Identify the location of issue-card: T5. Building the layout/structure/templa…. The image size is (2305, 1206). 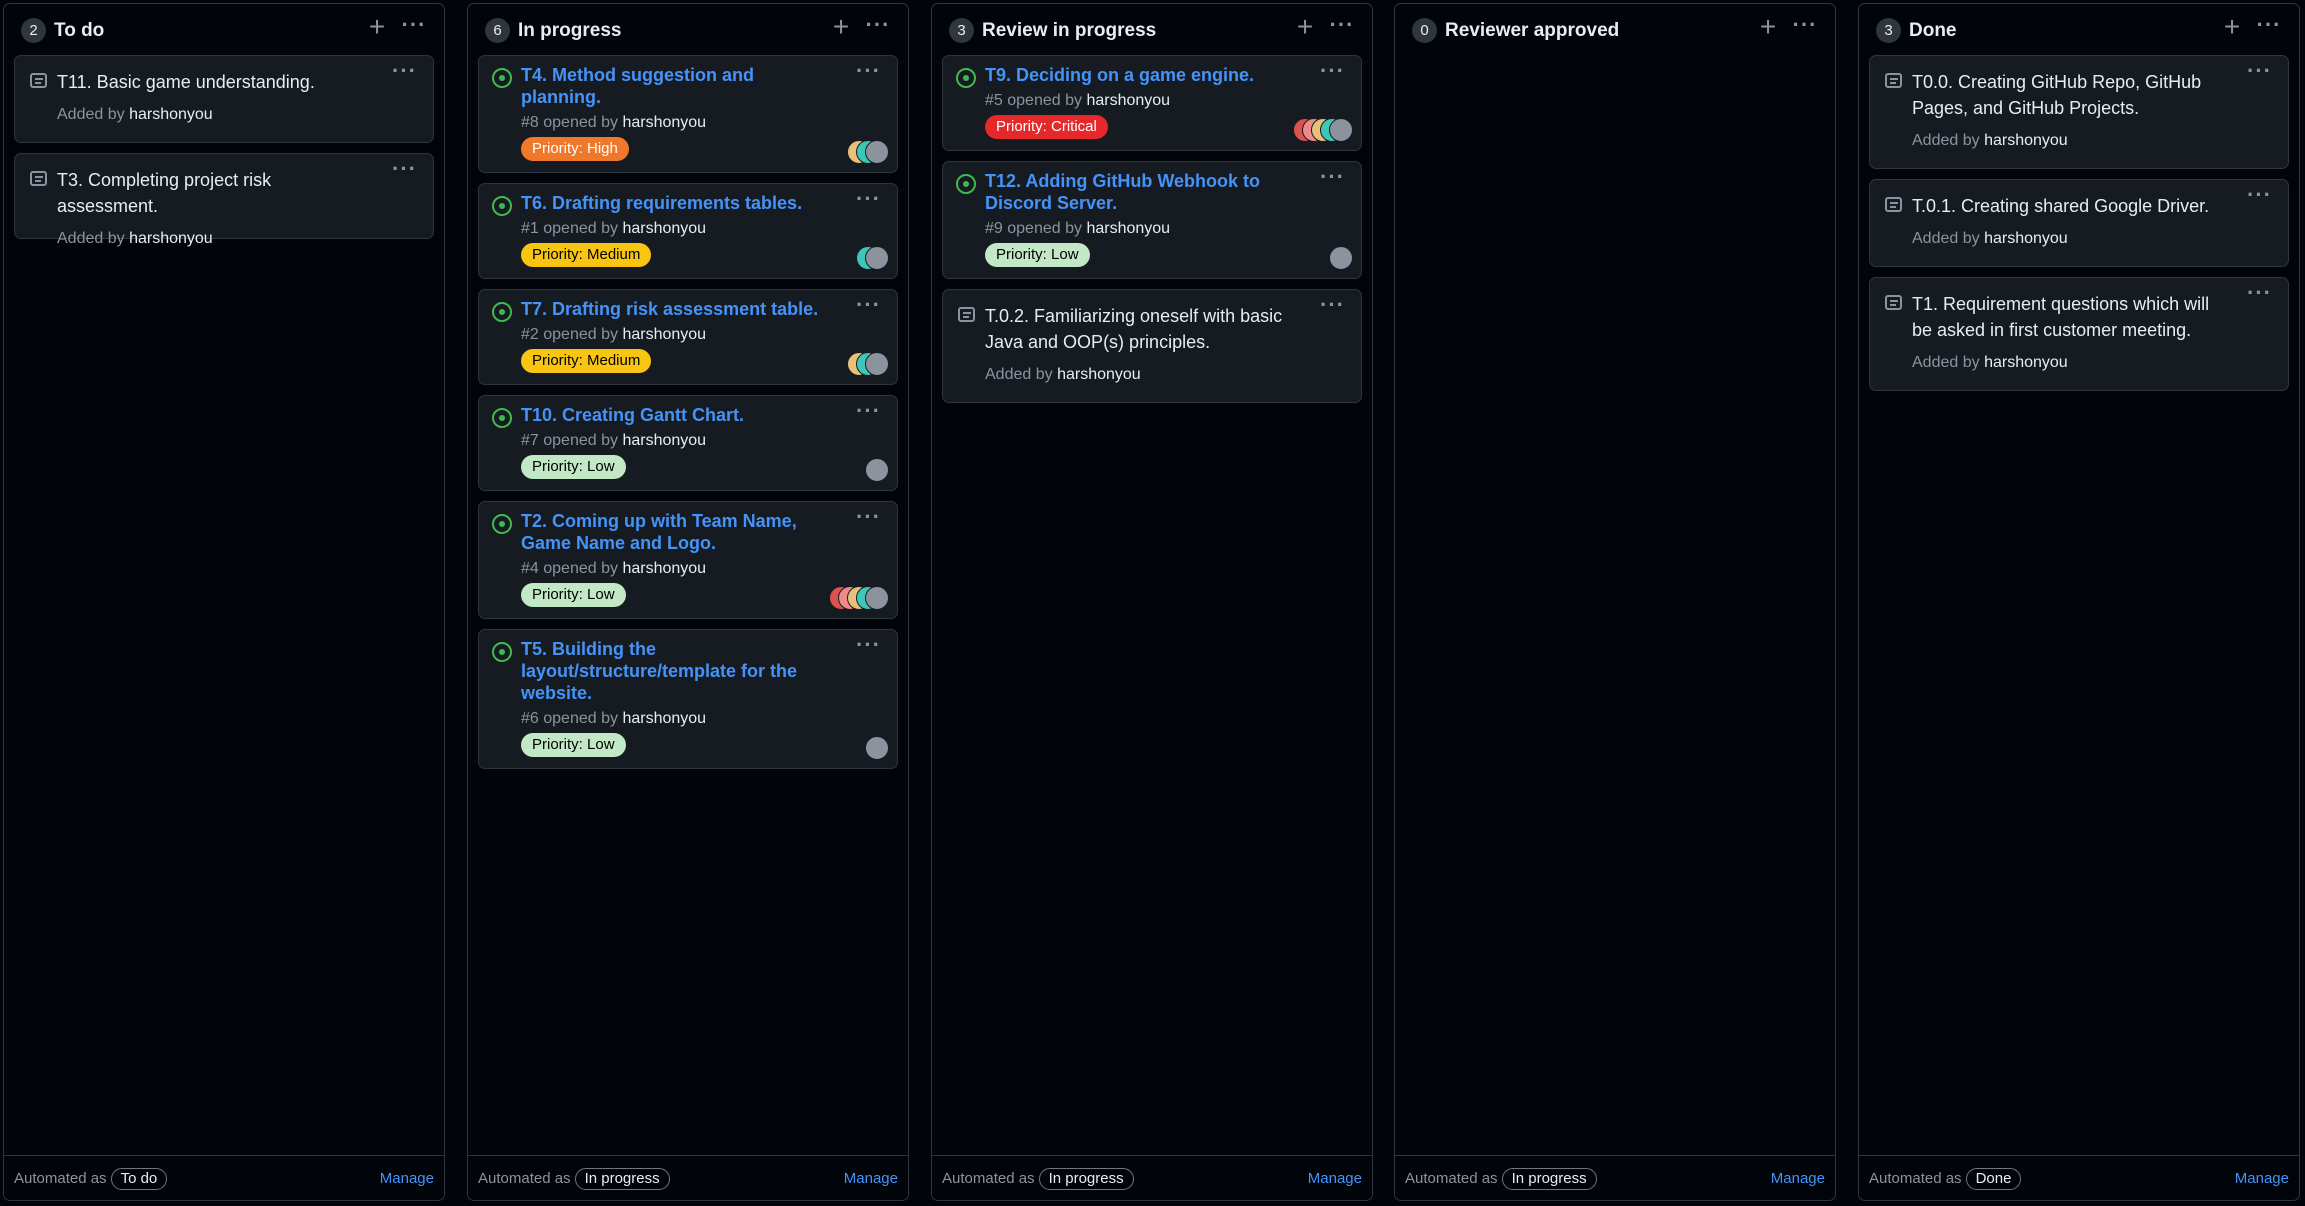
(688, 699).